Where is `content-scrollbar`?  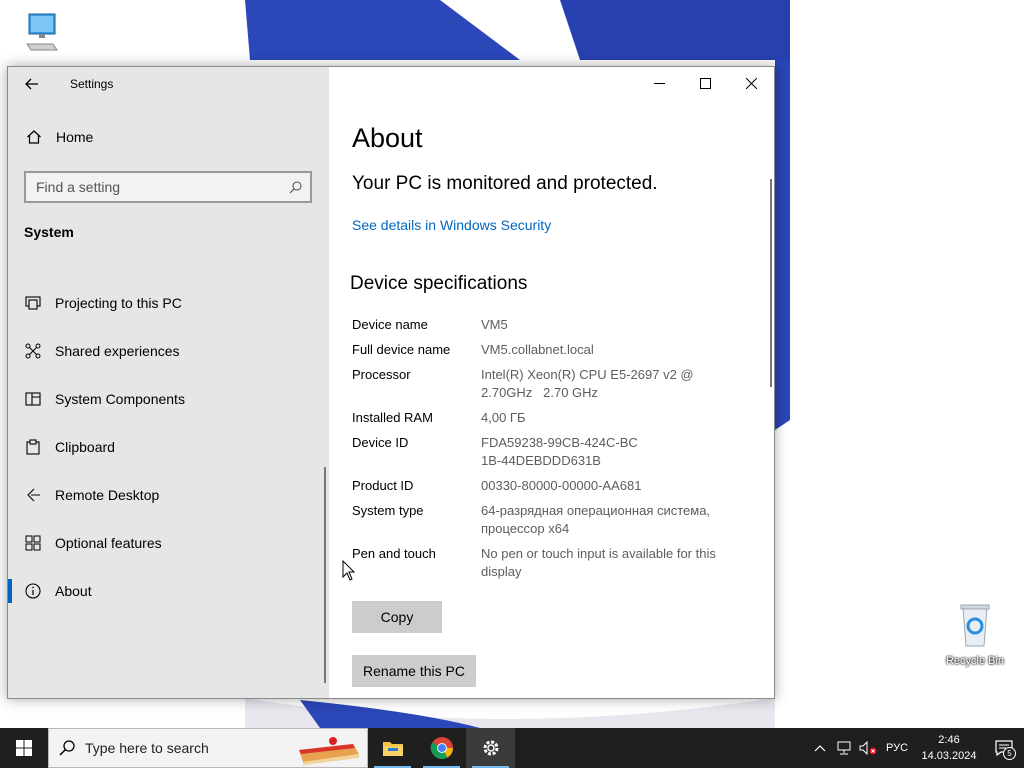 content-scrollbar is located at coordinates (771, 283).